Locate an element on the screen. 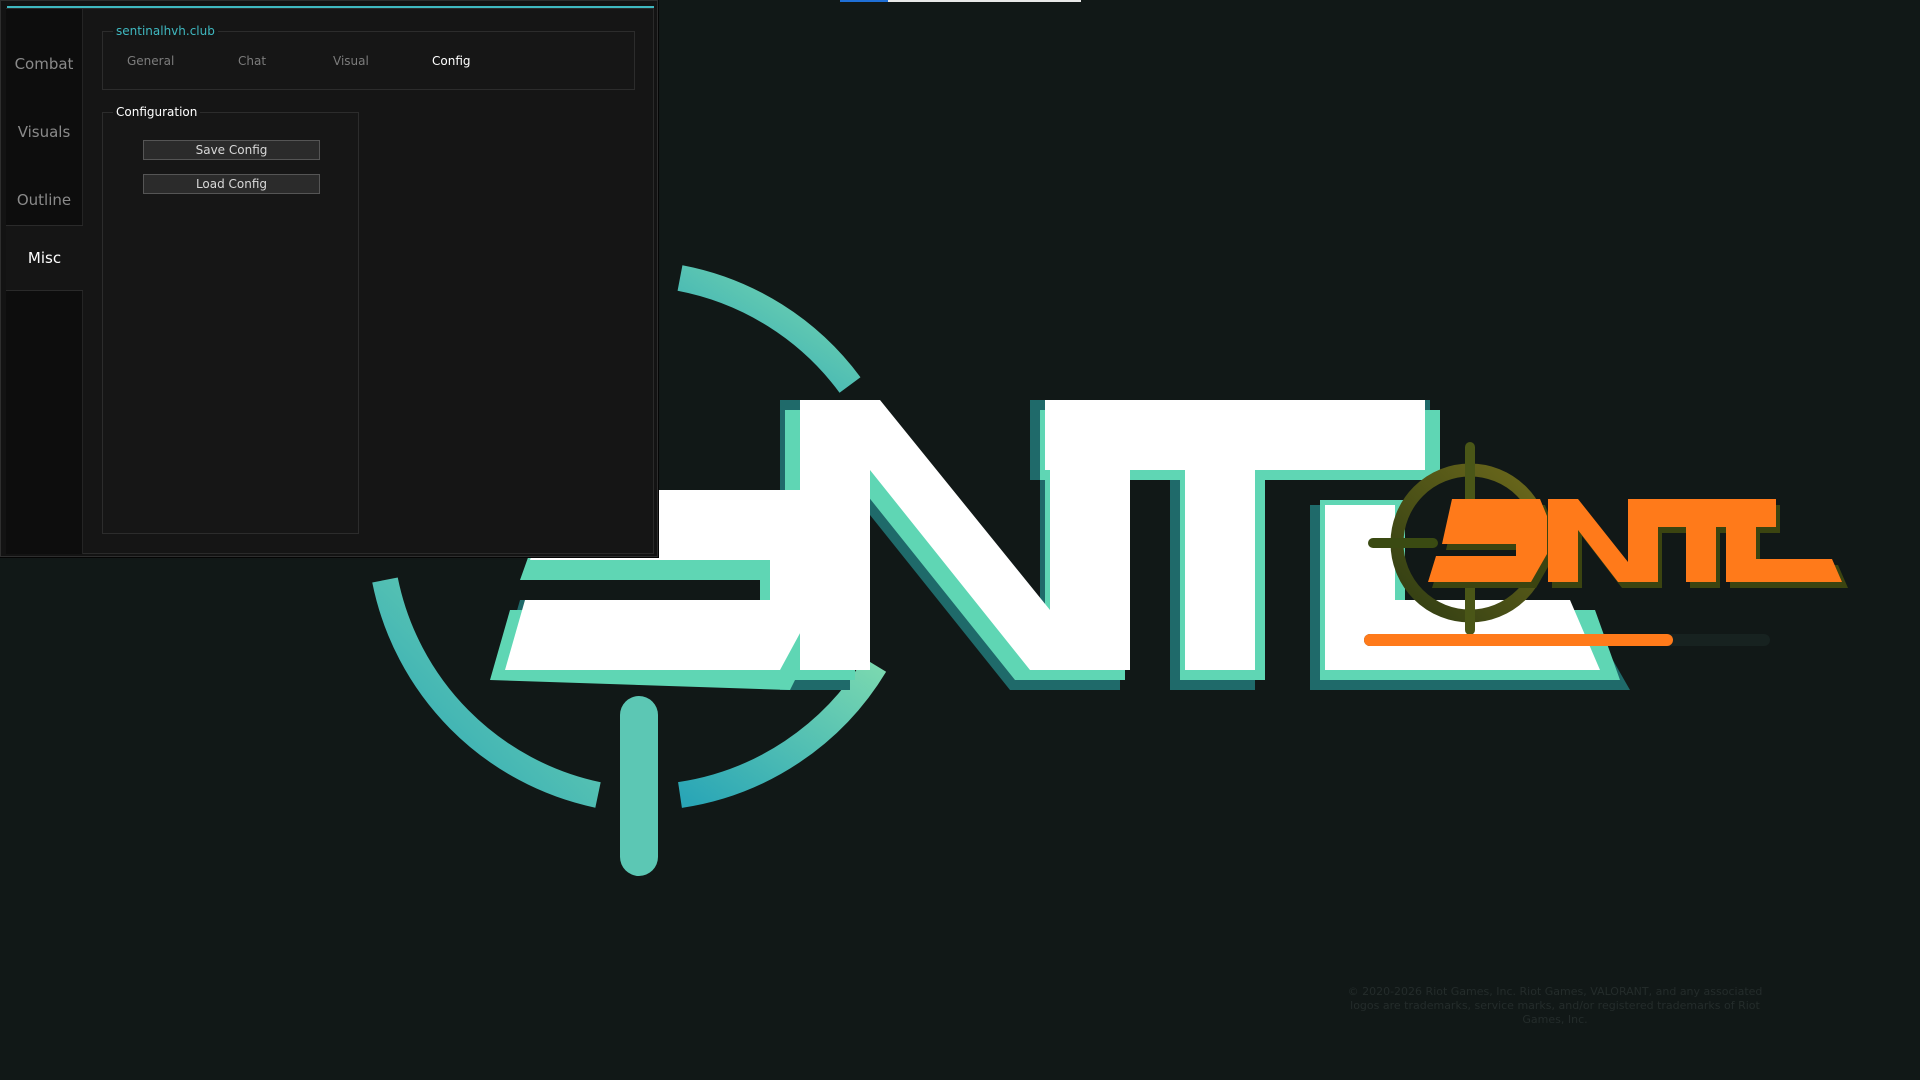 The width and height of the screenshot is (1920, 1080). configuration-group: Configuration Save Config Load Config is located at coordinates (230, 319).